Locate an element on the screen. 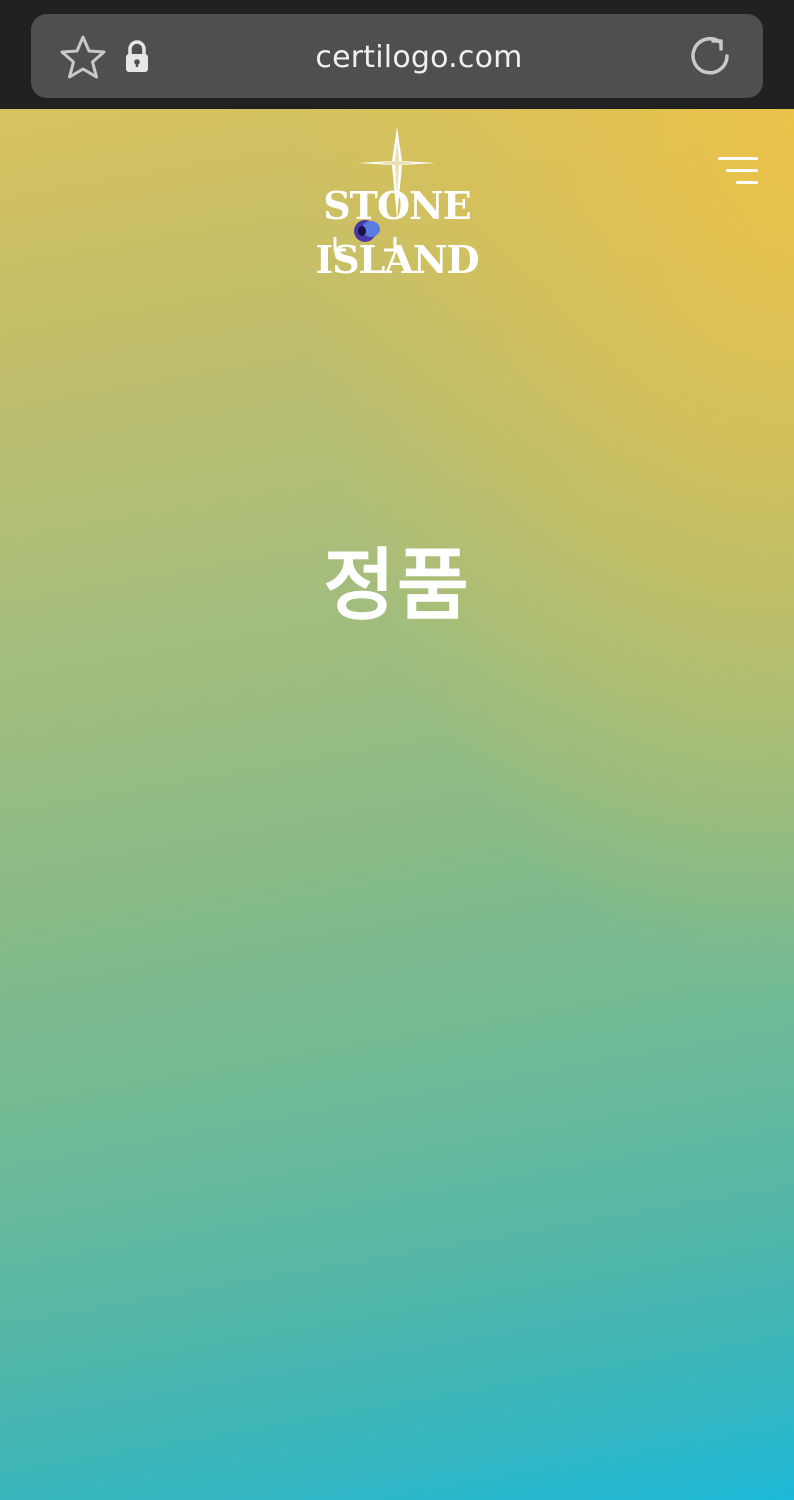 This screenshot has width=794, height=1500. scan-frame-icon is located at coordinates (365, 244).